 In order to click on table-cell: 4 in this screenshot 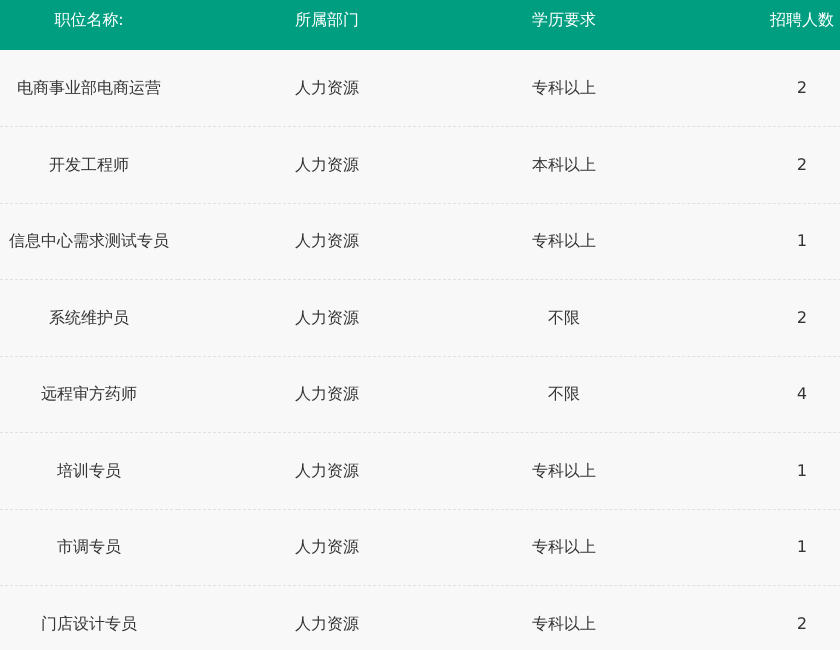, I will do `click(802, 394)`.